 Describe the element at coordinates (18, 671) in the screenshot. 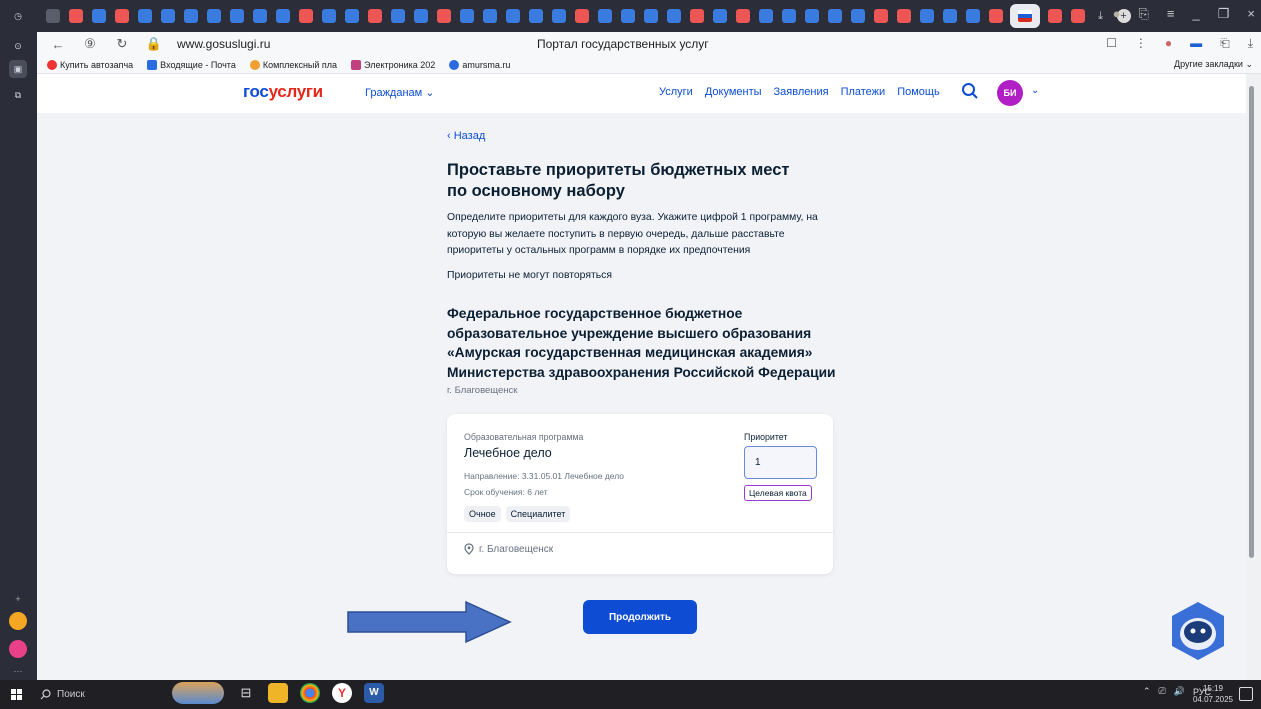

I see `sidebar-more-icon: ···` at that location.